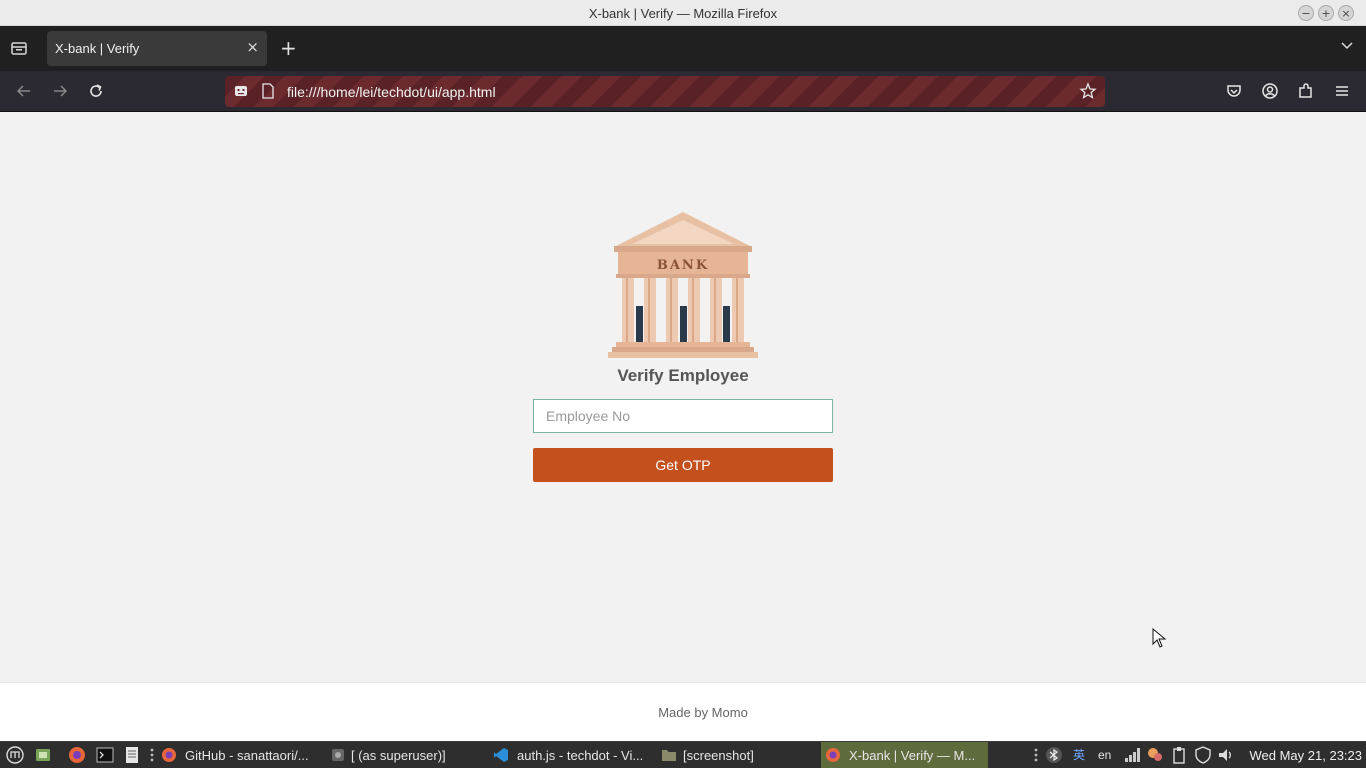 This screenshot has height=768, width=1366. I want to click on keyboard-layout-indicator: en, so click(1104, 755).